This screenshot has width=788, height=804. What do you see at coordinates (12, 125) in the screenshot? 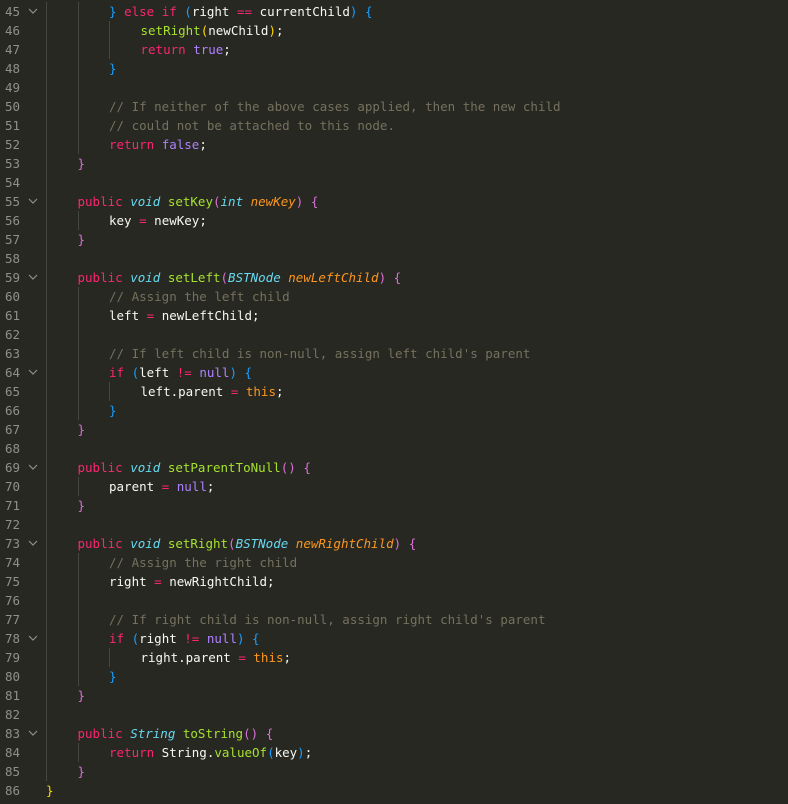
I see `line-number: 51` at bounding box center [12, 125].